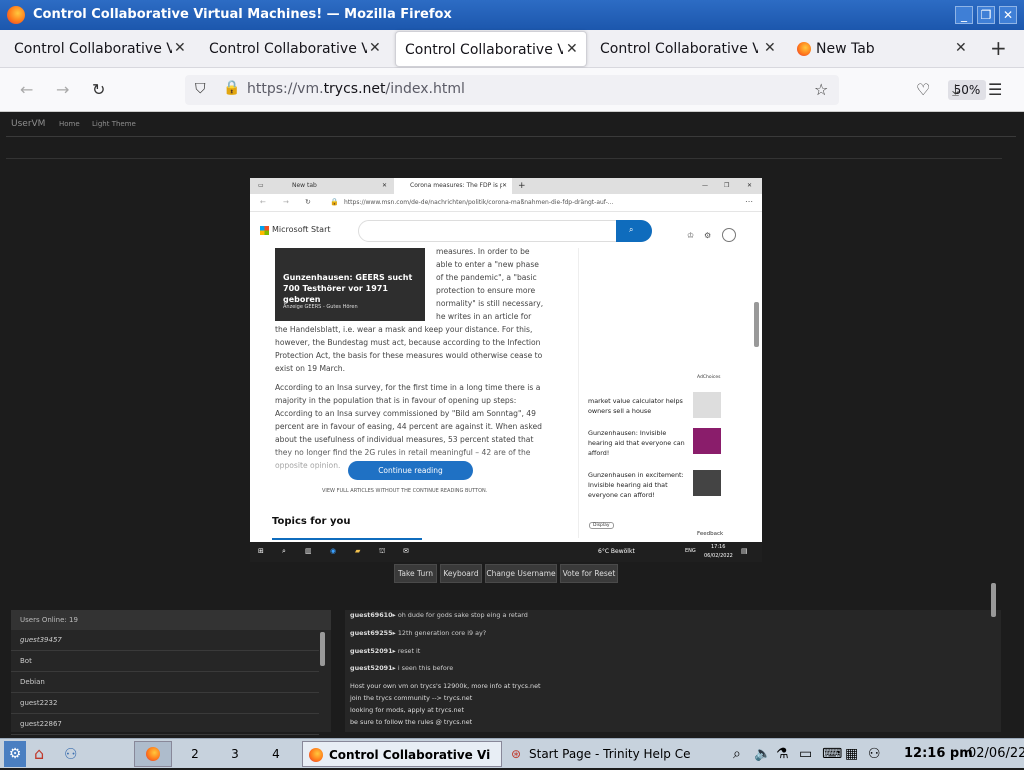  I want to click on vm-tab-actions-icon: ▭, so click(261, 186).